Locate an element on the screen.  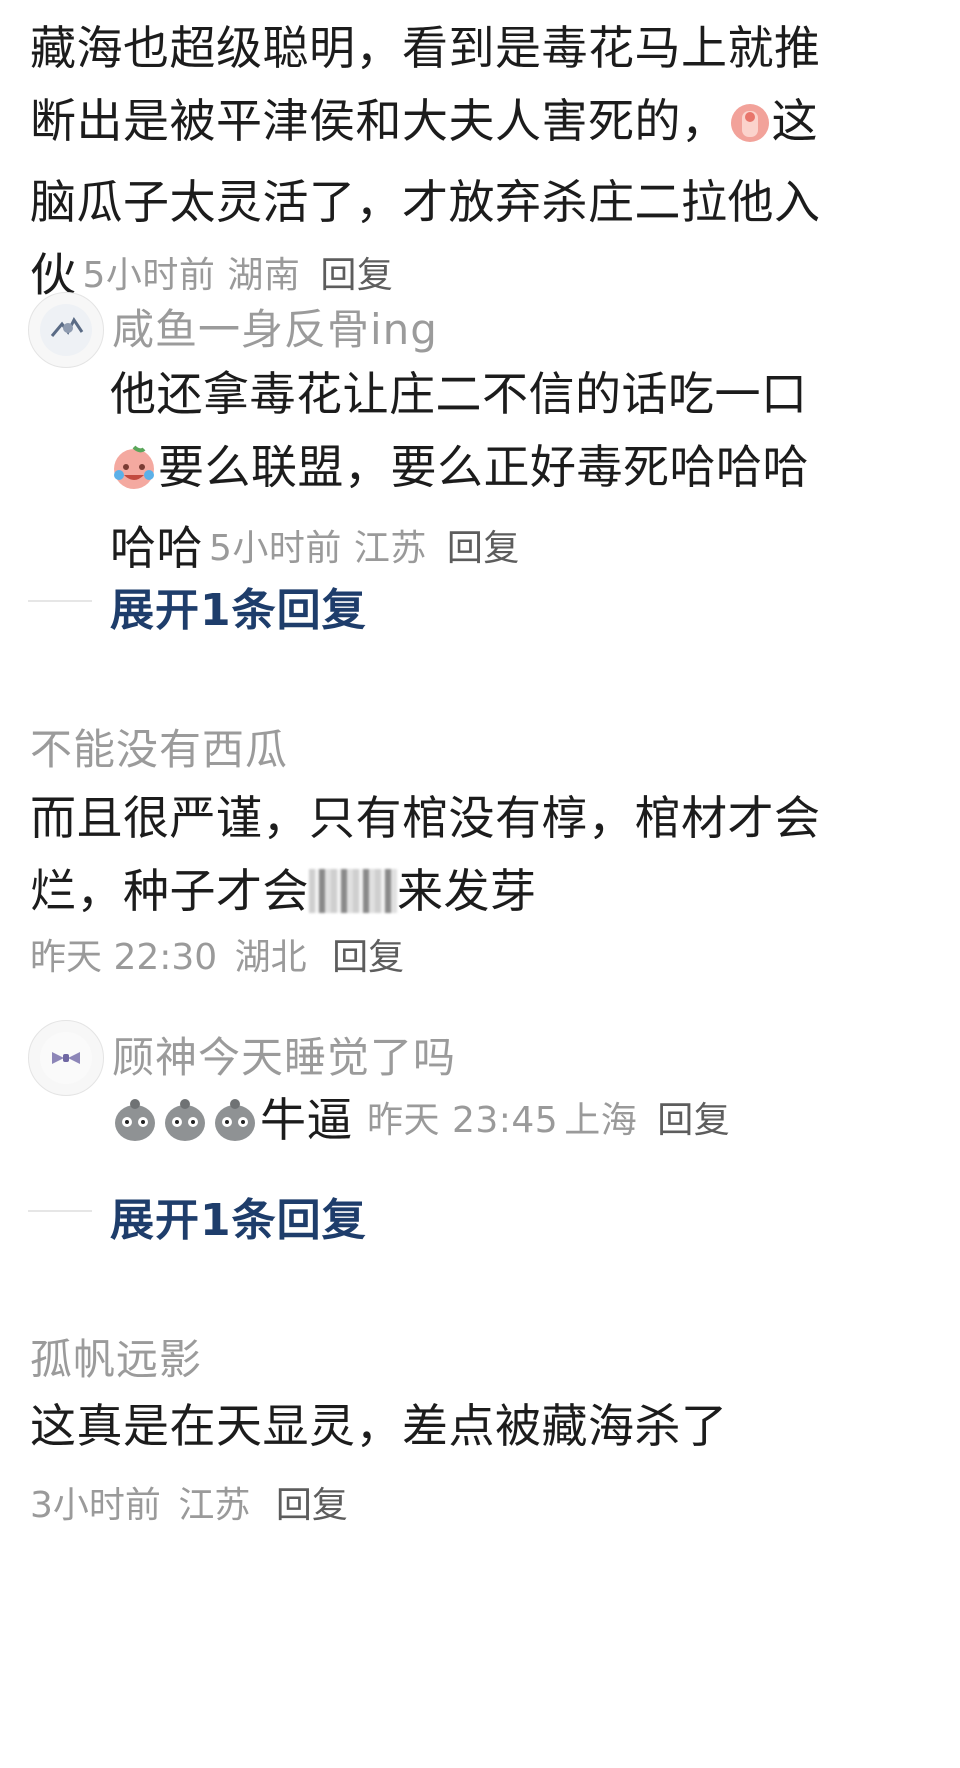
comment-2-text: 而且很严谨，只有棺没有椁，棺材才会 烂，种子才会 来发芽 is located at coordinates (425, 854).